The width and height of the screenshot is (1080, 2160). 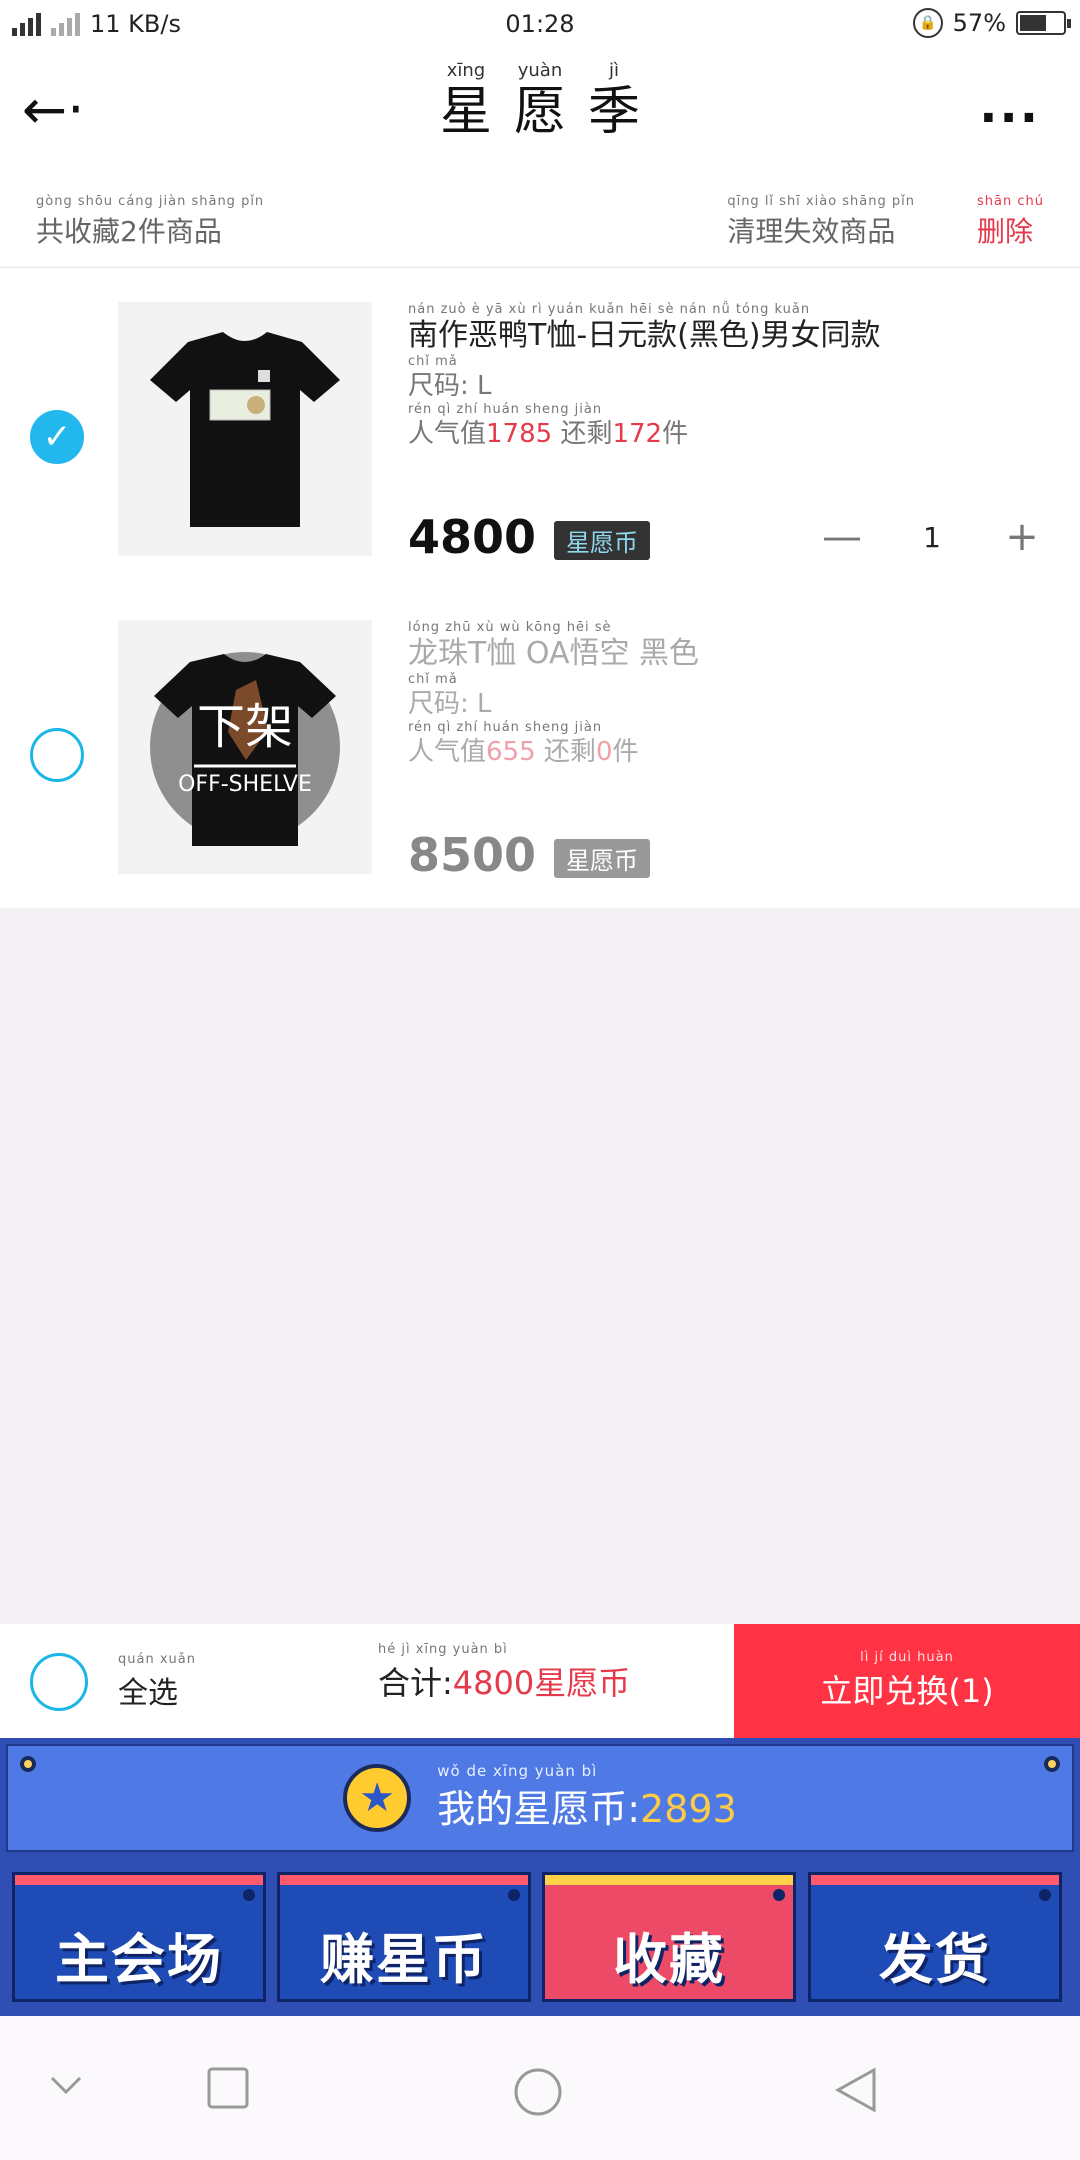 I want to click on product-price: 4800 星愿币, so click(x=529, y=537).